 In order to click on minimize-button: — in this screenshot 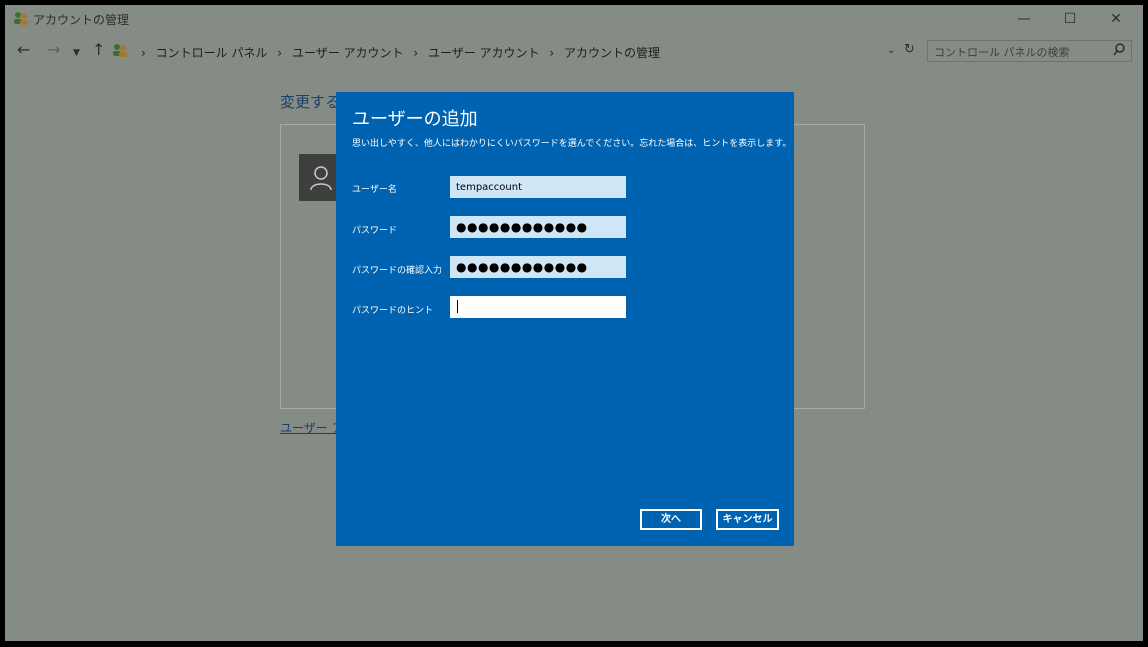, I will do `click(1024, 19)`.